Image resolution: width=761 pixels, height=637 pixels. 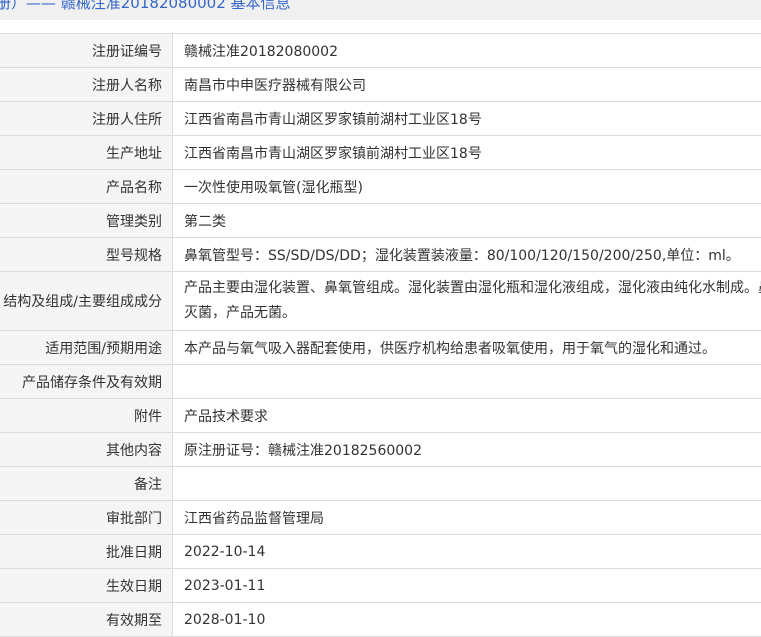 I want to click on table-row: 生产地址 江西省南昌市青山湖区罗家镇前湖村工业区18号, so click(x=380, y=153).